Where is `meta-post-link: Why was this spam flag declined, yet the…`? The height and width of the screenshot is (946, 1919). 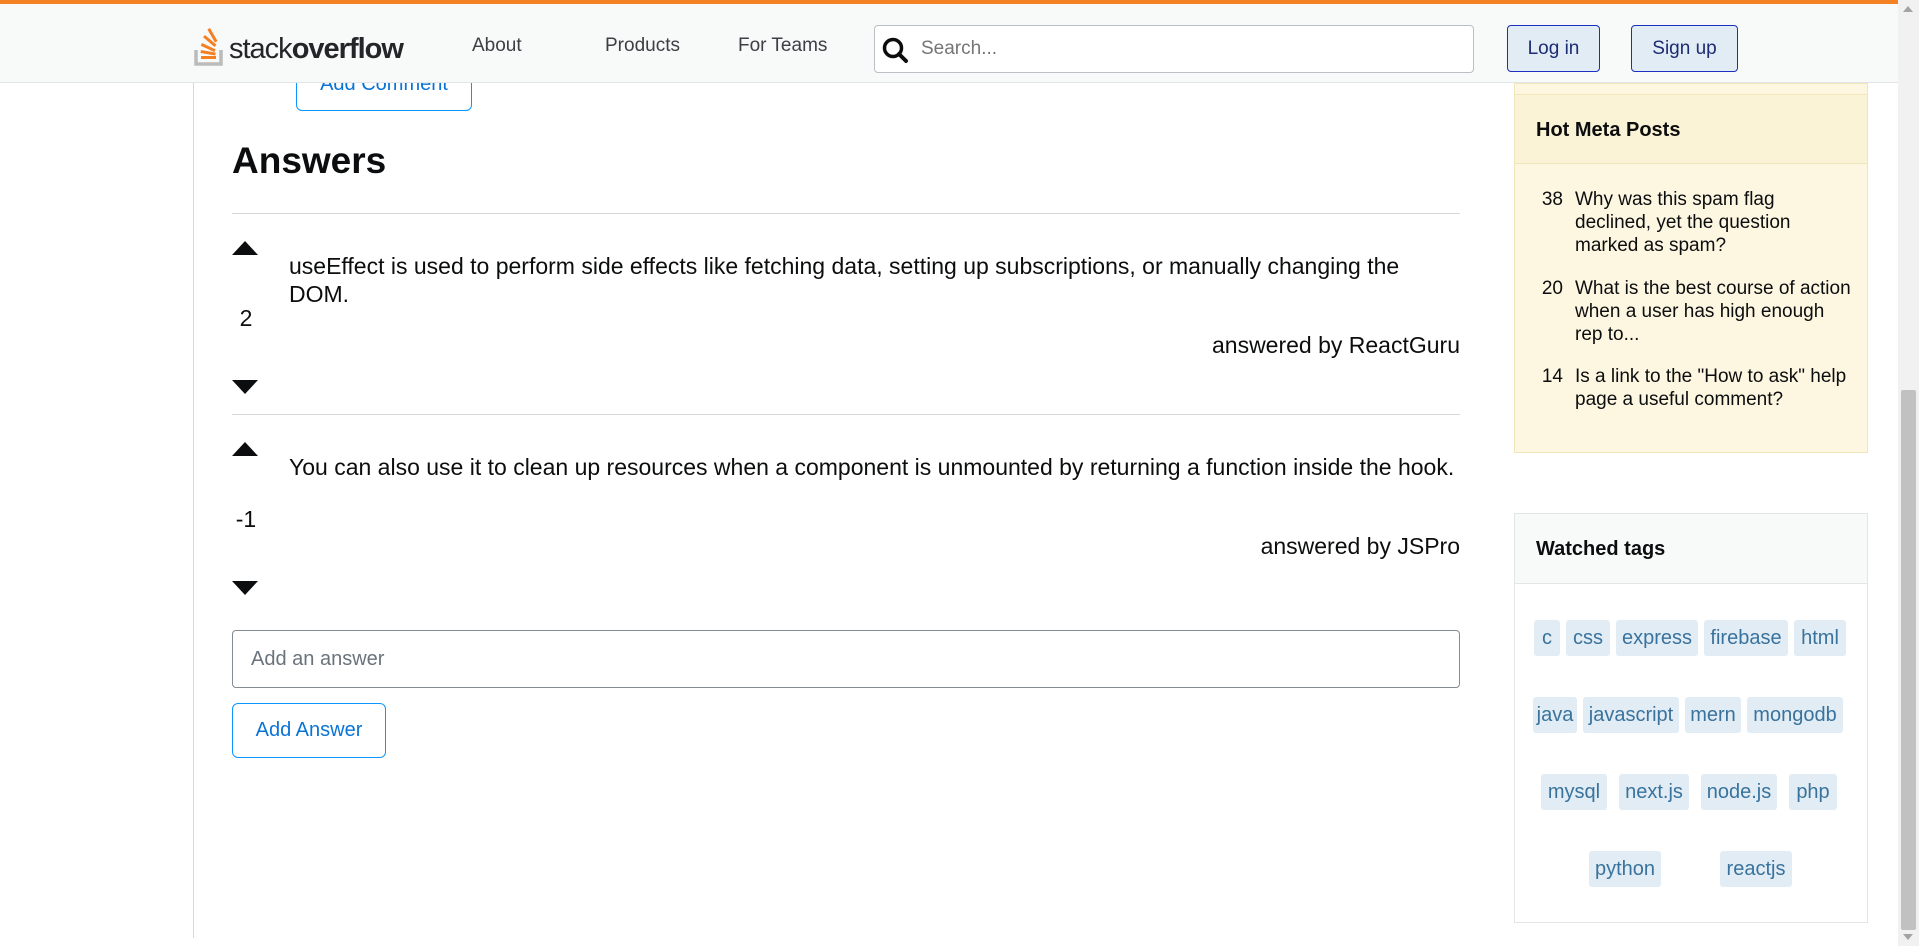 meta-post-link: Why was this spam flag declined, yet the… is located at coordinates (1715, 222).